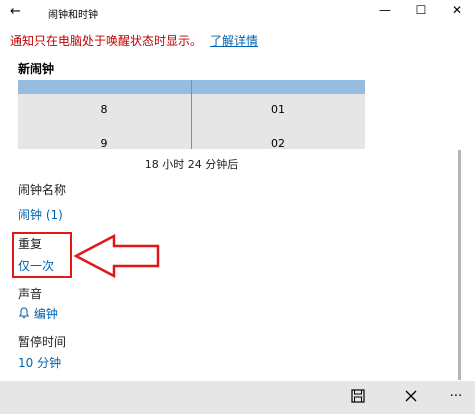  What do you see at coordinates (36, 69) in the screenshot?
I see `section-title: 新闹钟` at bounding box center [36, 69].